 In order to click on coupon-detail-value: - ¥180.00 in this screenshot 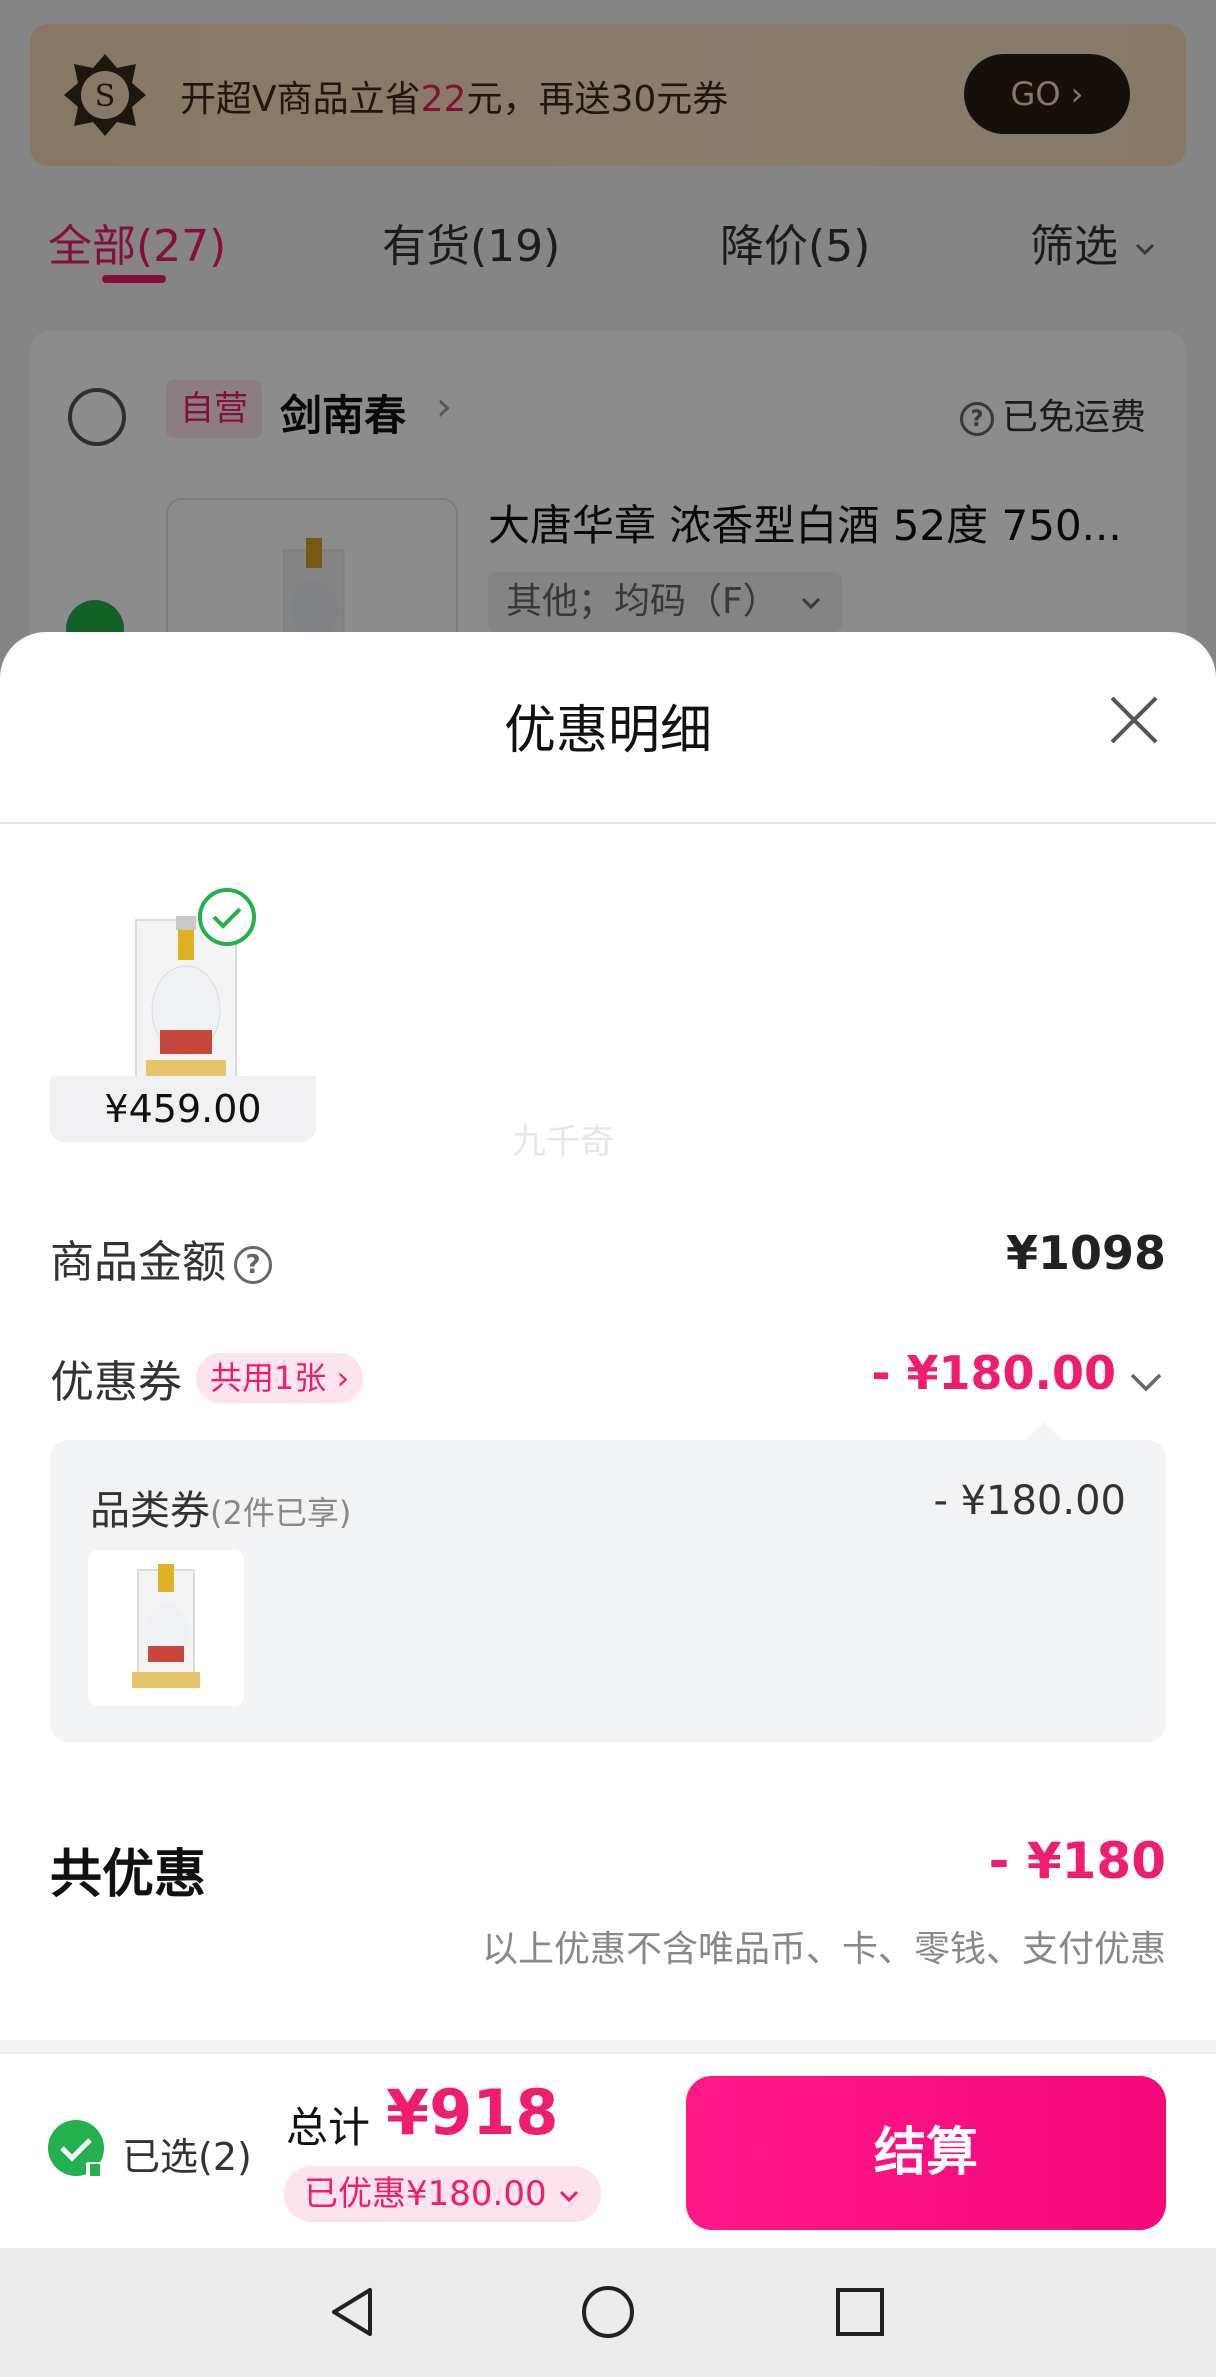, I will do `click(1029, 1501)`.